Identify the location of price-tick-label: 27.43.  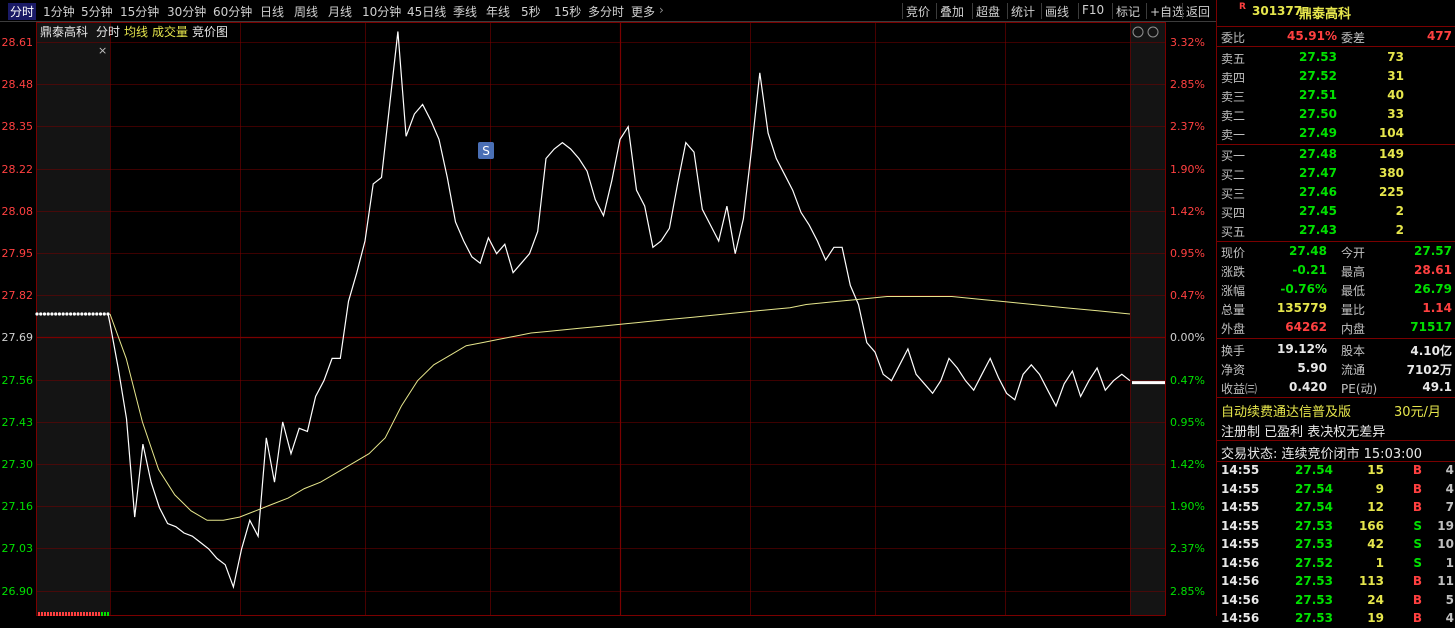
(18, 422).